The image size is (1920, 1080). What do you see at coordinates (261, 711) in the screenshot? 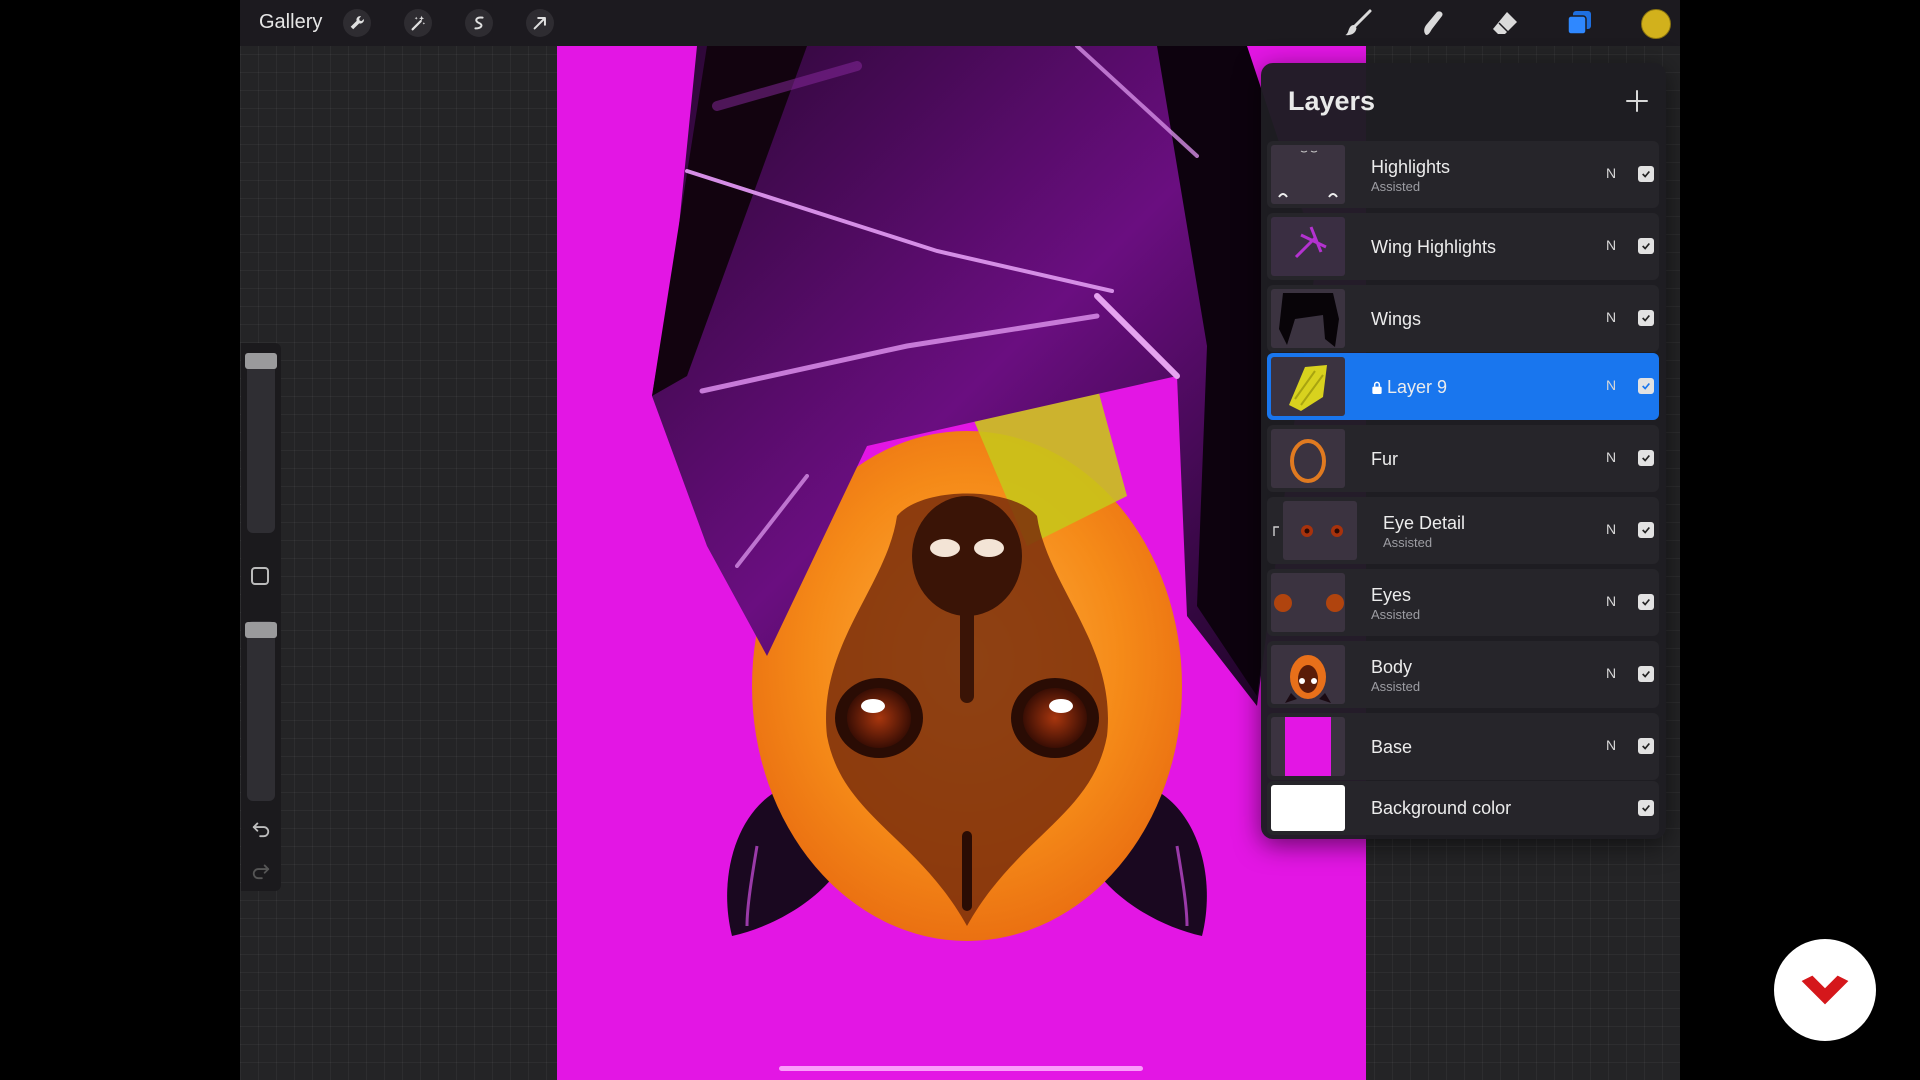
I see `opacity-slider` at bounding box center [261, 711].